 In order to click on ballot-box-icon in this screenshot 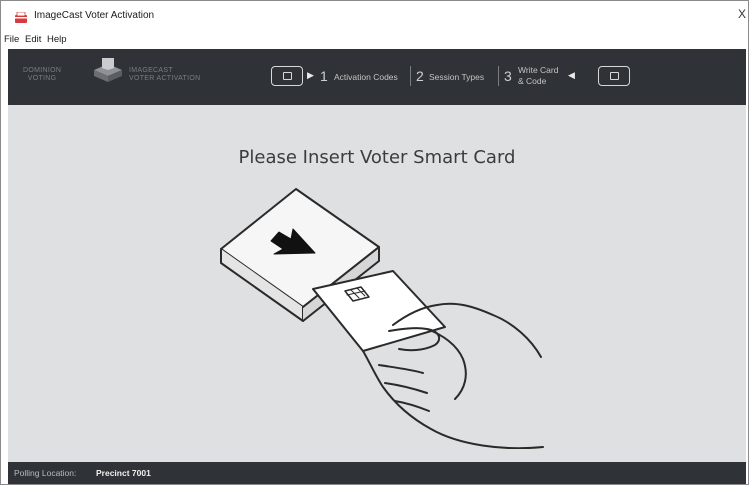, I will do `click(21, 17)`.